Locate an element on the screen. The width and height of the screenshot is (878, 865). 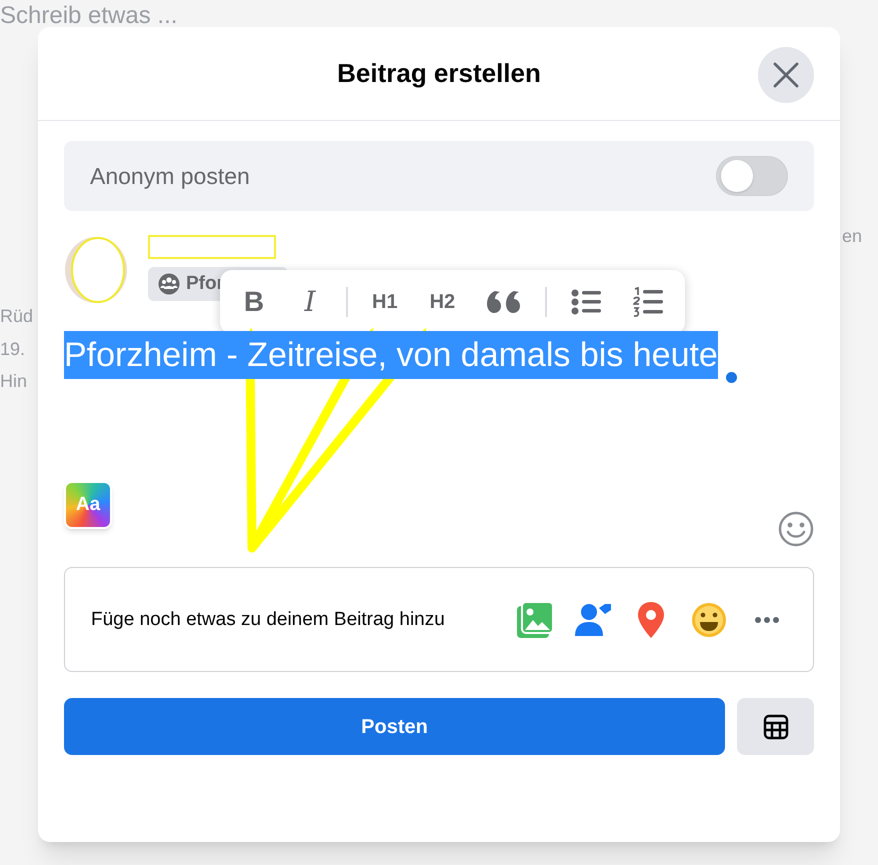
post-text: Pforzheim - Zeitreise, von damals bis heute is located at coordinates (391, 355).